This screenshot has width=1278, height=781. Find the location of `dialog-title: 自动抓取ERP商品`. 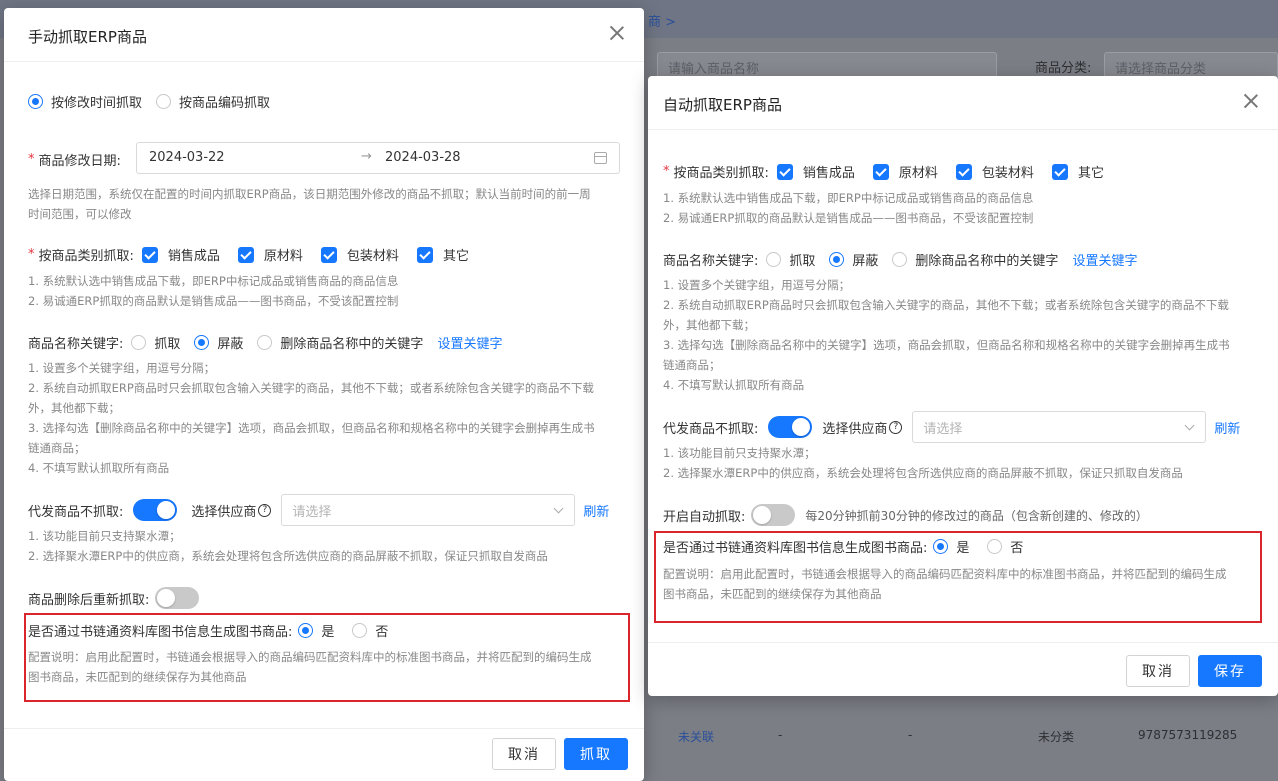

dialog-title: 自动抓取ERP商品 is located at coordinates (722, 105).